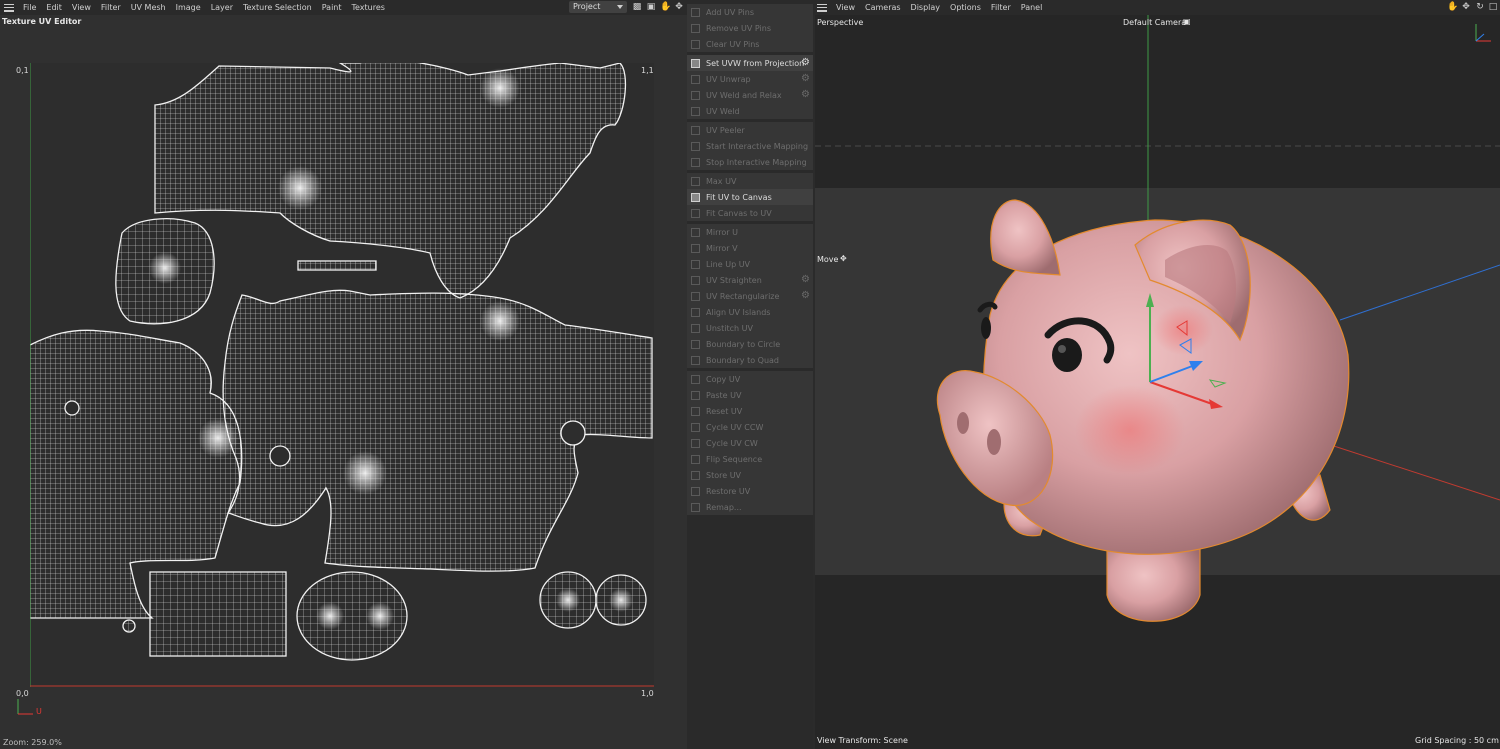 The image size is (1500, 749). What do you see at coordinates (750, 411) in the screenshot?
I see `command-reset-uv: Reset UV` at bounding box center [750, 411].